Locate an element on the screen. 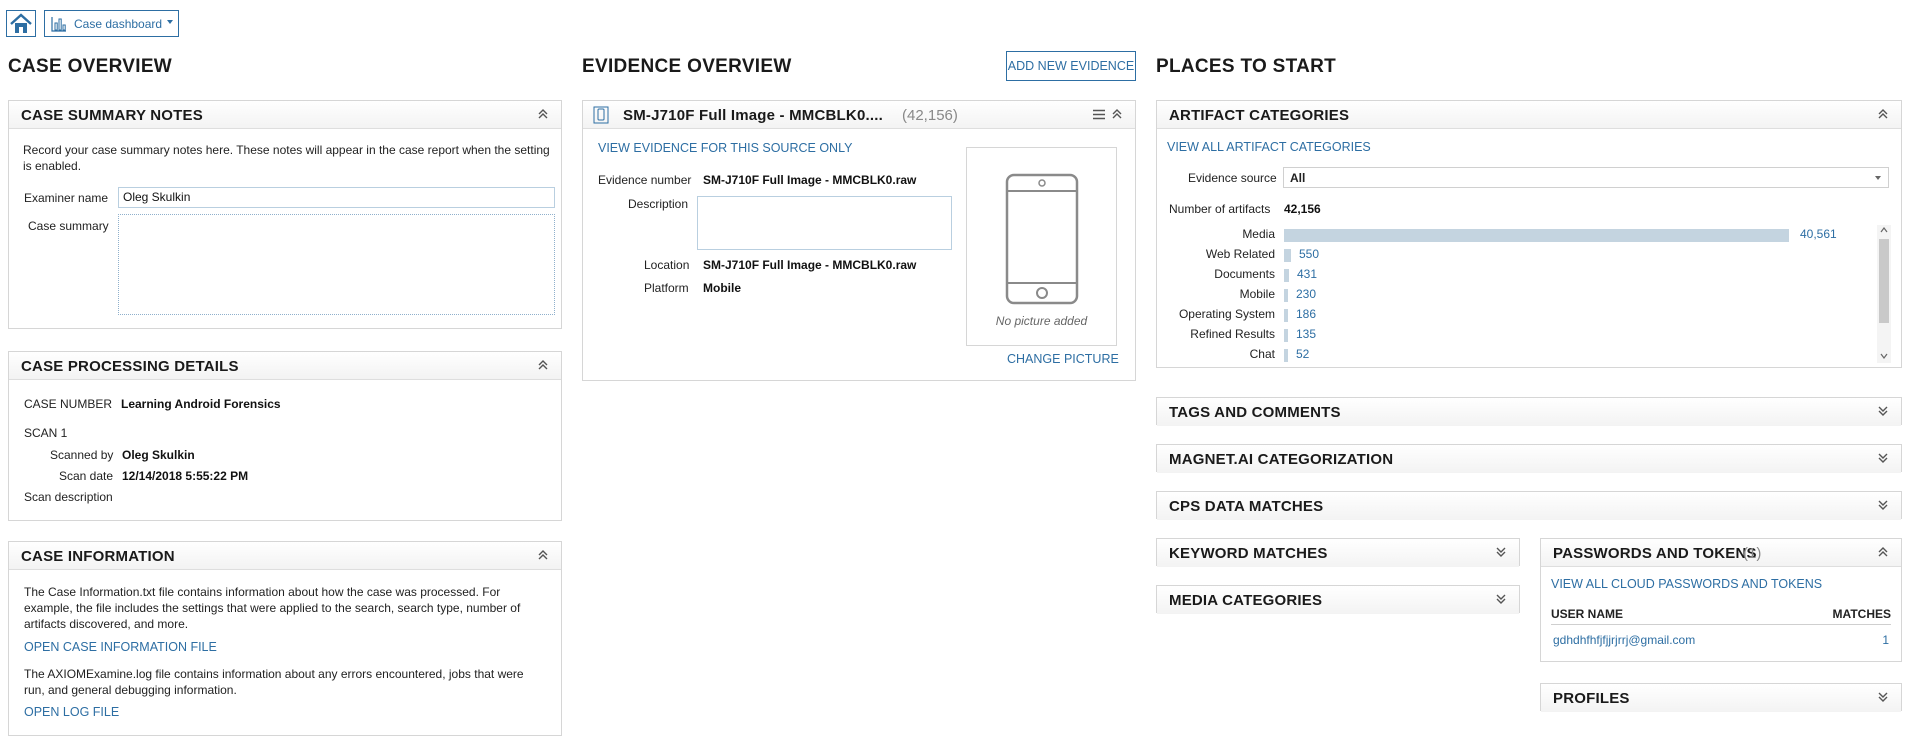 This screenshot has height=752, width=1912. artifact-category-count: 431 is located at coordinates (1307, 274).